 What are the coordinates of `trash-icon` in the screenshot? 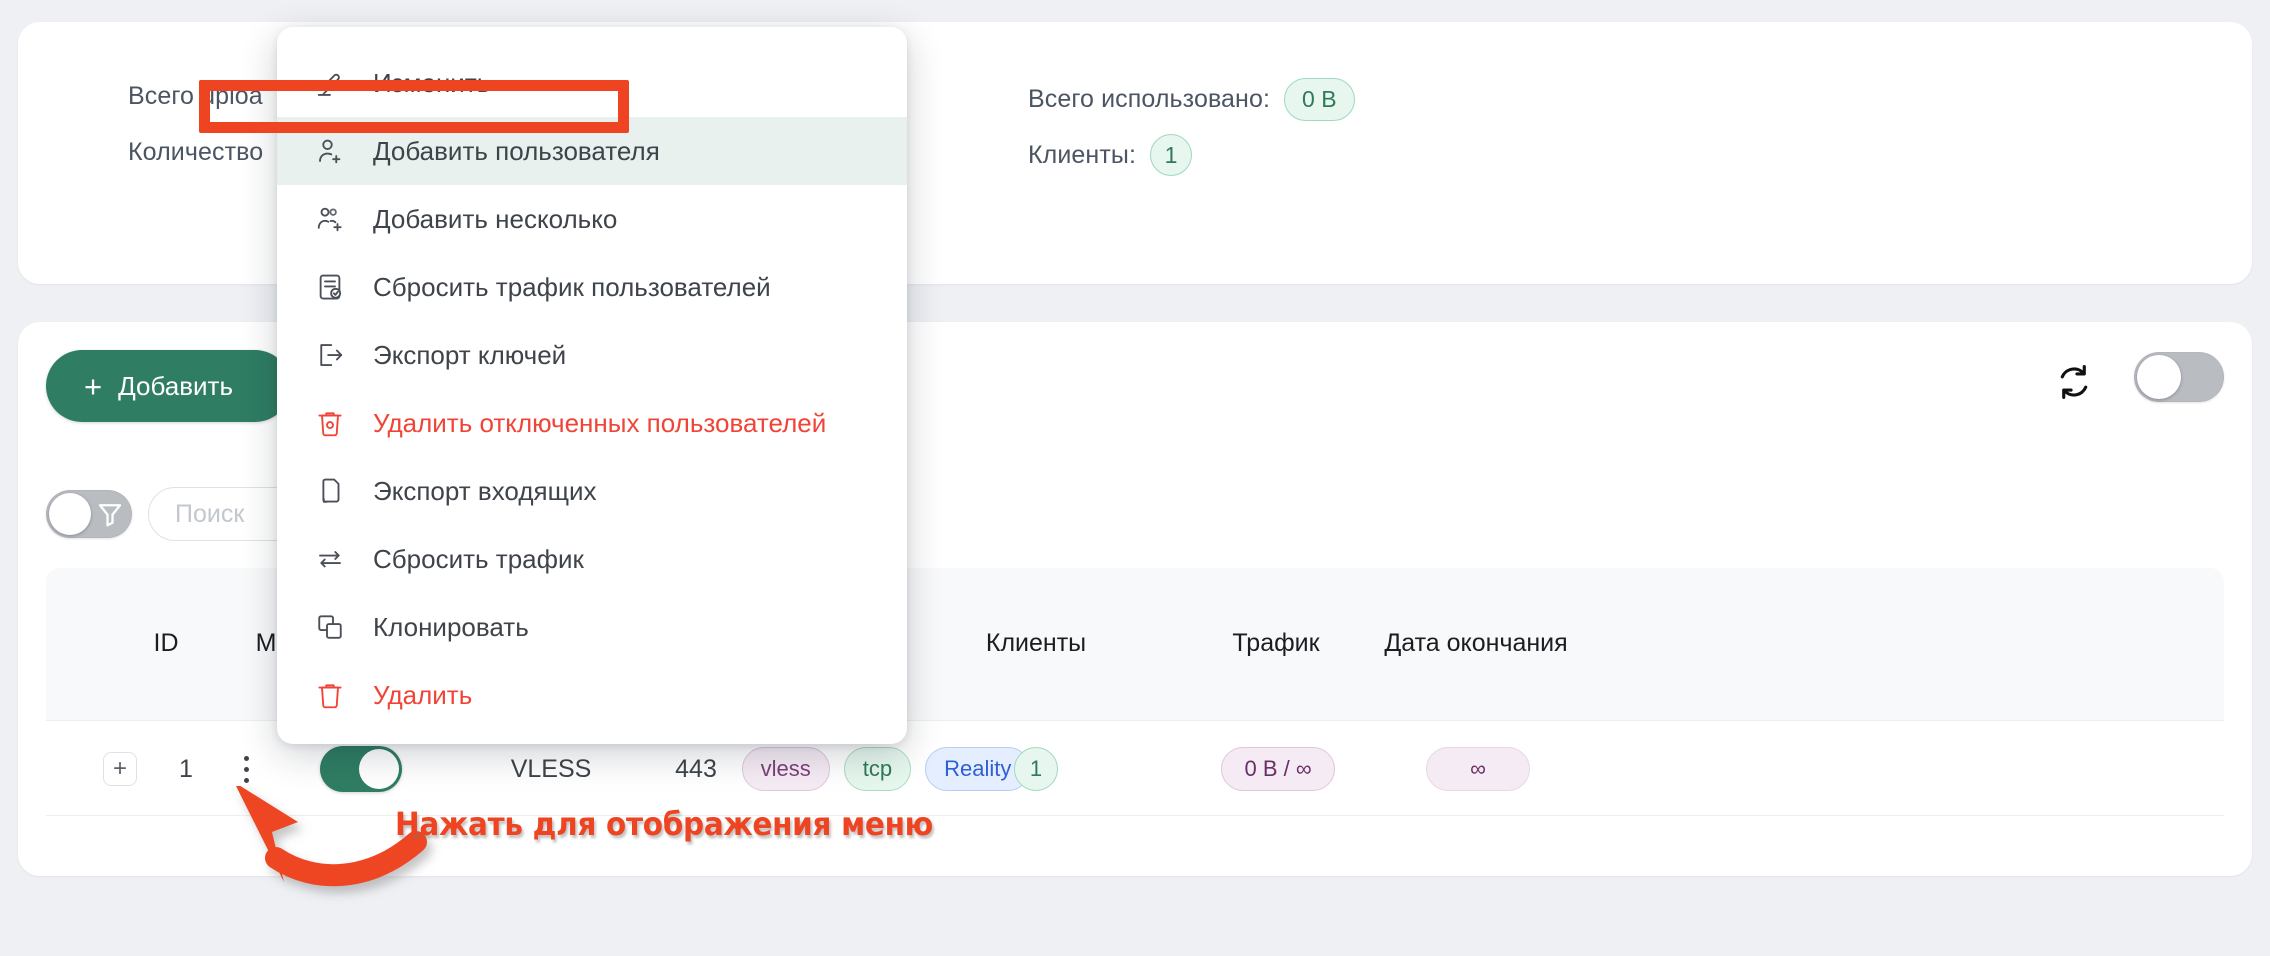 It's located at (330, 695).